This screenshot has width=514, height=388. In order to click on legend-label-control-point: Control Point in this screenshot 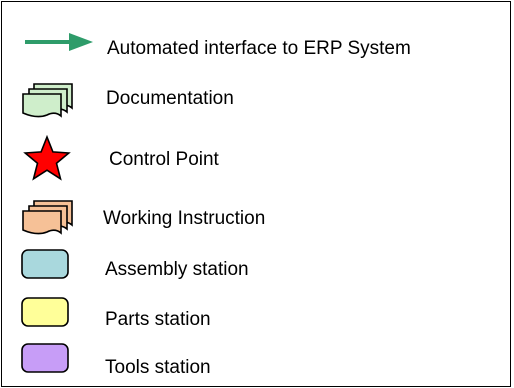, I will do `click(164, 159)`.